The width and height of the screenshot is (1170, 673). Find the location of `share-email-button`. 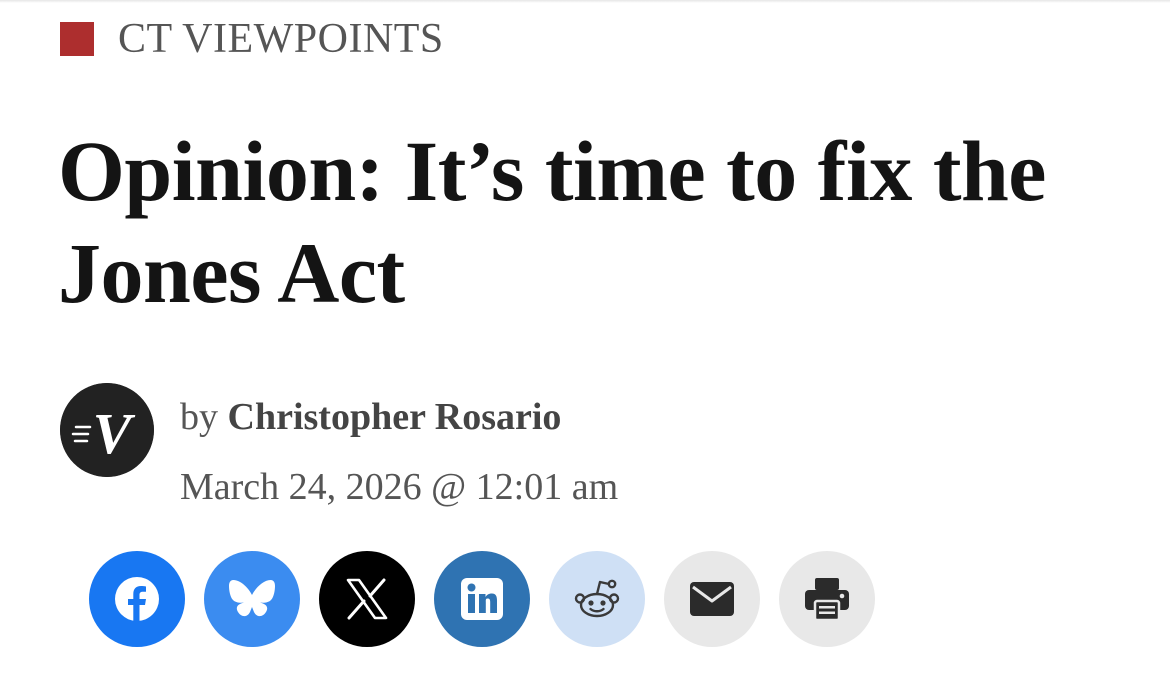

share-email-button is located at coordinates (712, 599).